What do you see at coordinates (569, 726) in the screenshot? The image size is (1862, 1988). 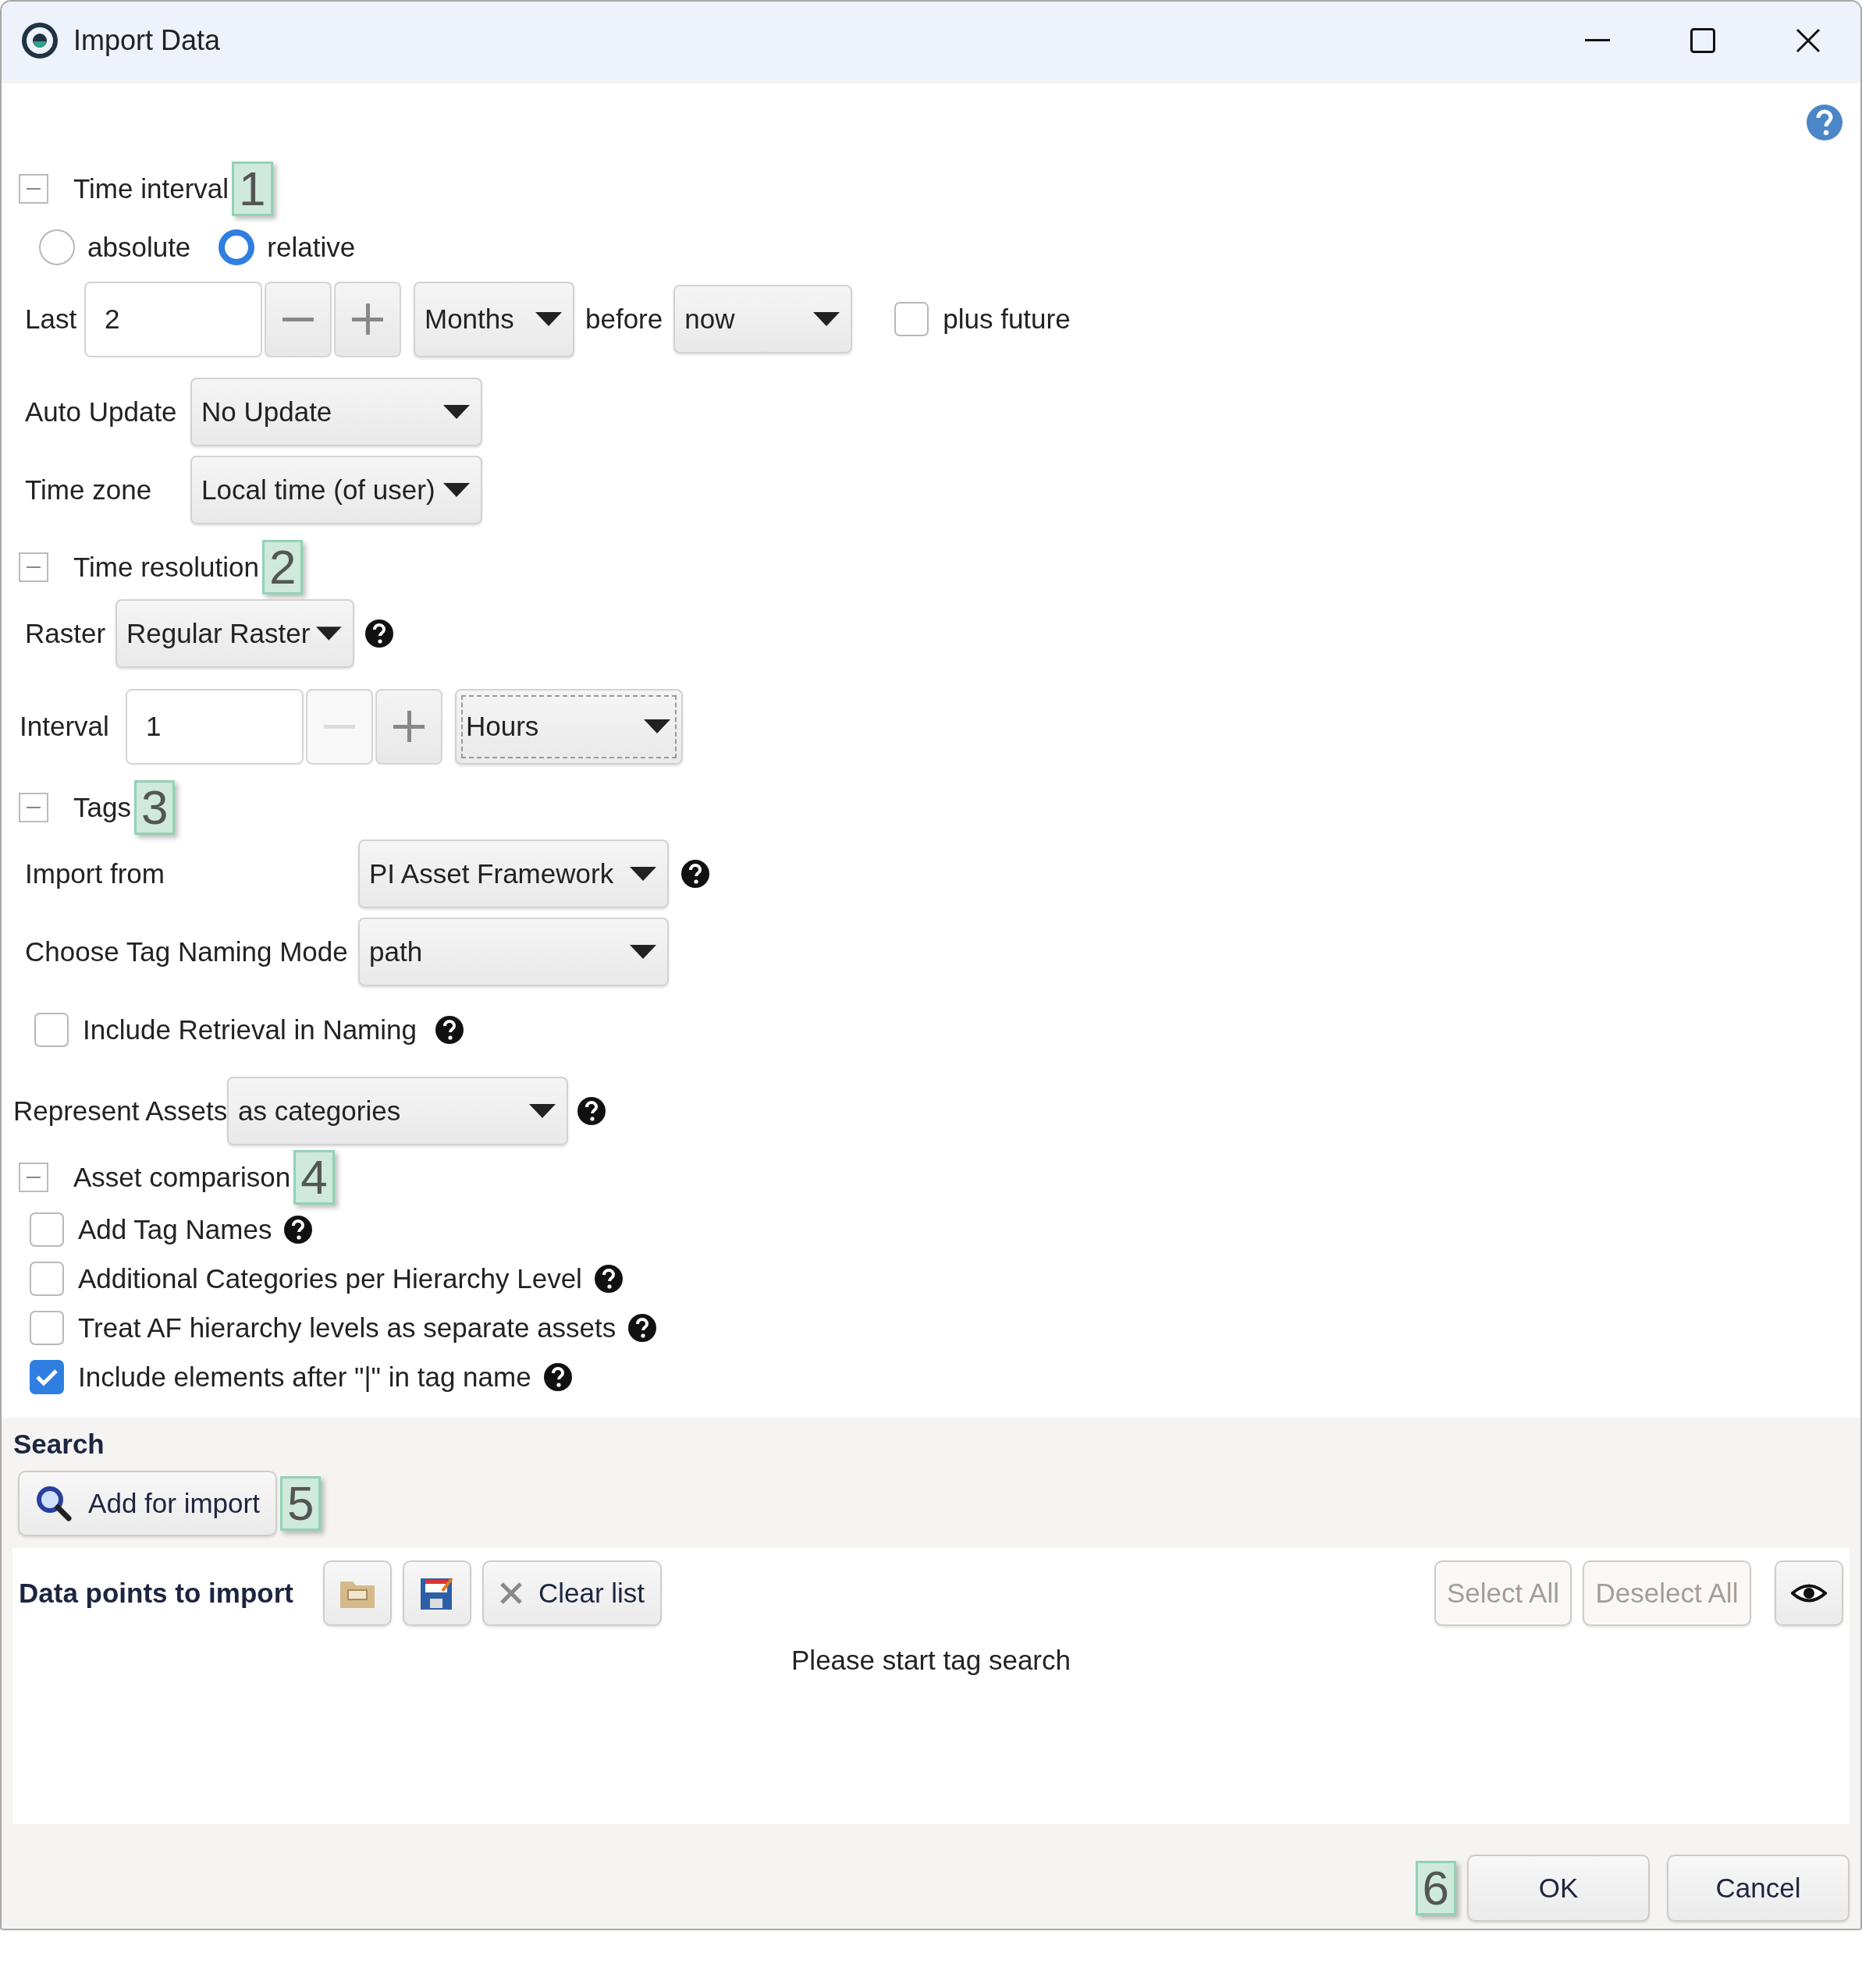 I see `dropdown: Hours` at bounding box center [569, 726].